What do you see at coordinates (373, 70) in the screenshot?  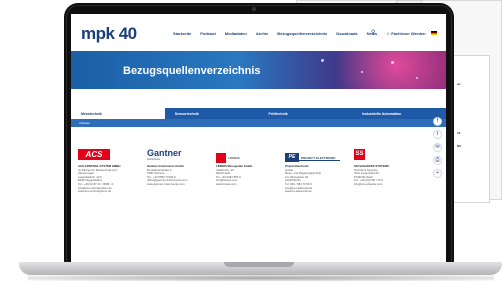 I see `hero-glow` at bounding box center [373, 70].